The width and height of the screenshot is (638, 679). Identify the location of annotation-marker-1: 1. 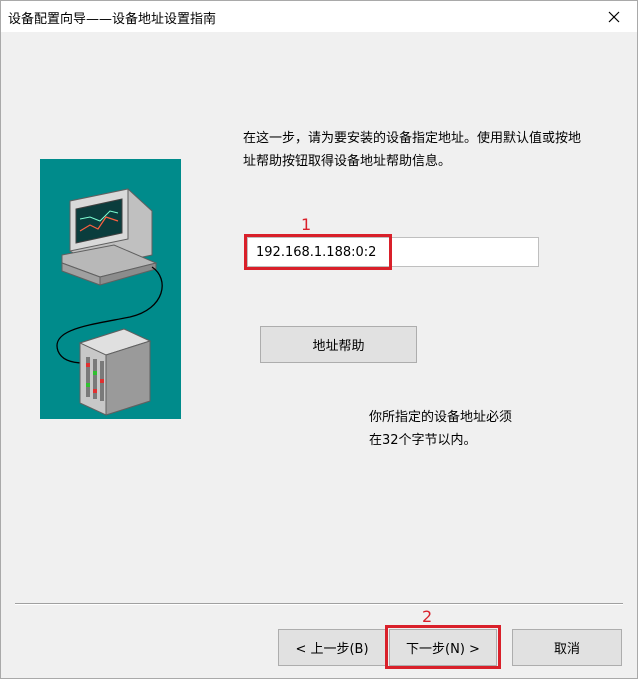
(306, 224).